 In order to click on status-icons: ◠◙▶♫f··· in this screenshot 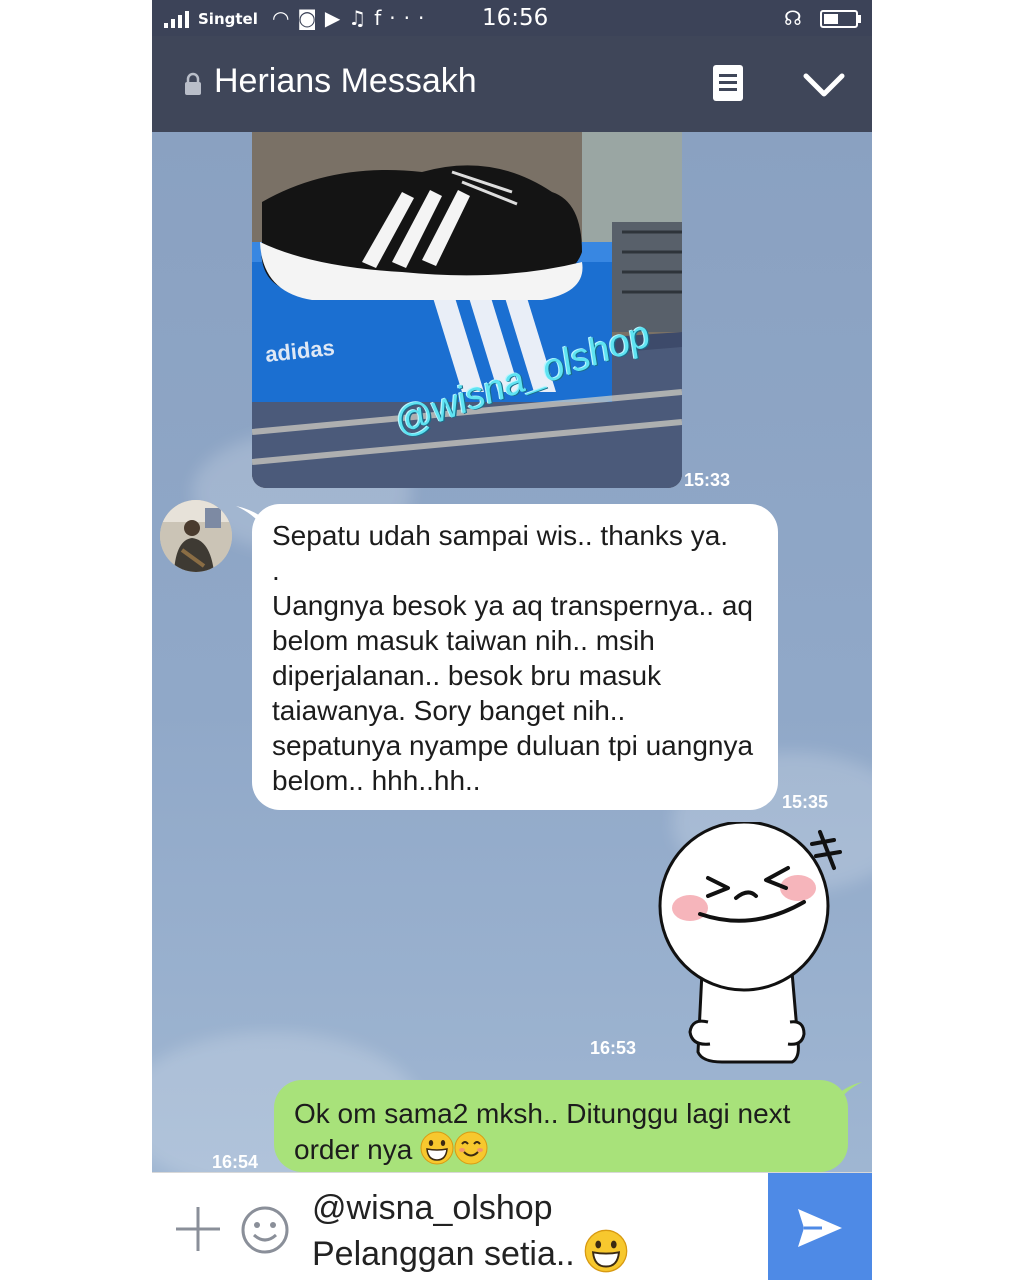, I will do `click(352, 18)`.